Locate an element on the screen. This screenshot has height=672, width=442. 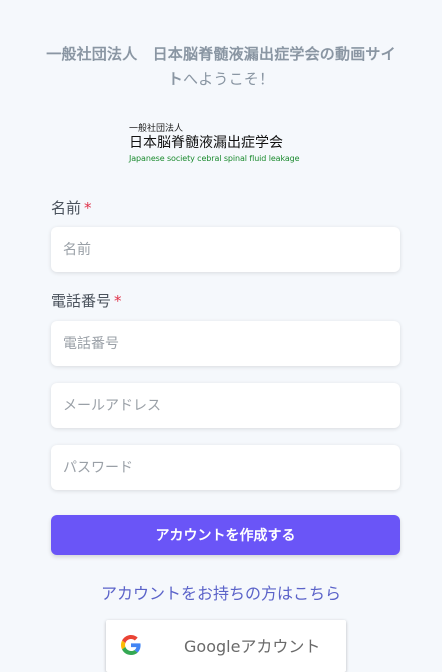
logo-line2: 日本脳脊髄液漏出症学会 is located at coordinates (206, 143).